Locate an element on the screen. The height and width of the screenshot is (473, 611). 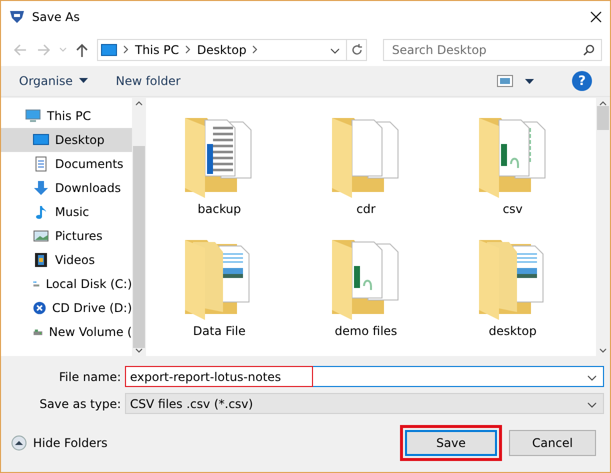
search-box: Search Desktop is located at coordinates (492, 49).